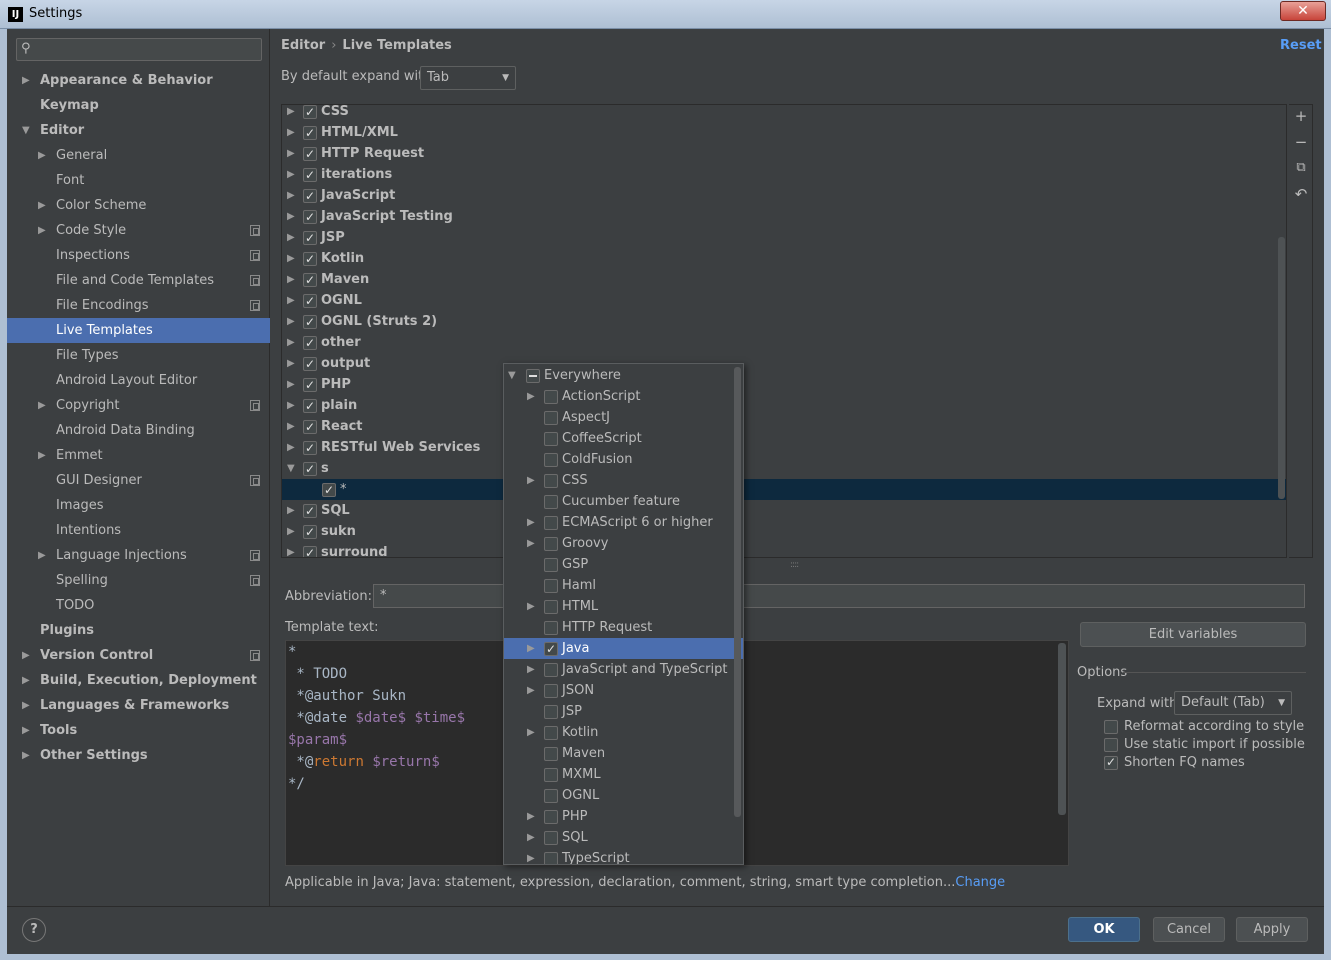  I want to click on template-item: *, so click(784, 490).